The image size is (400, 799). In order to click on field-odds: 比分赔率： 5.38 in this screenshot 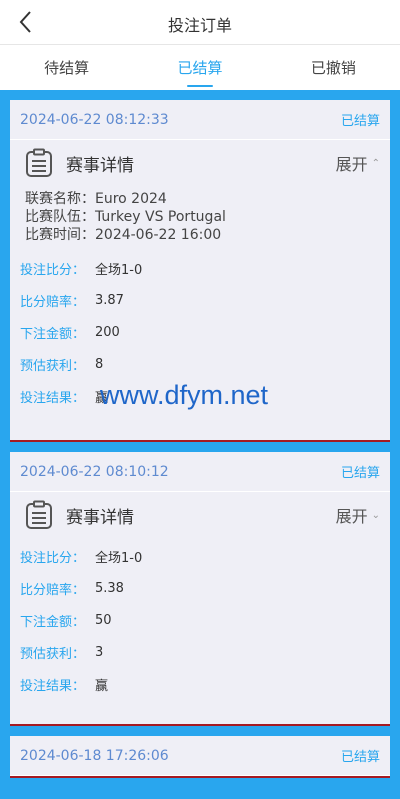, I will do `click(200, 588)`.